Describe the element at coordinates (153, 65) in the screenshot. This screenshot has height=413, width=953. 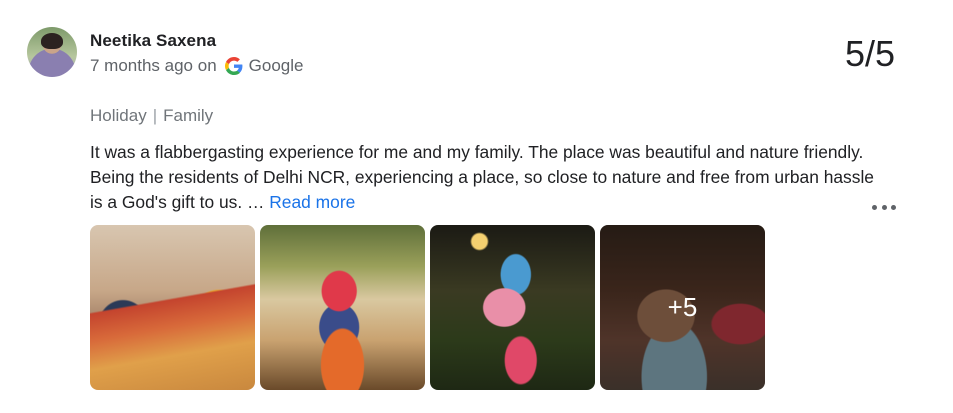
I see `review-time: 7 months ago on` at that location.